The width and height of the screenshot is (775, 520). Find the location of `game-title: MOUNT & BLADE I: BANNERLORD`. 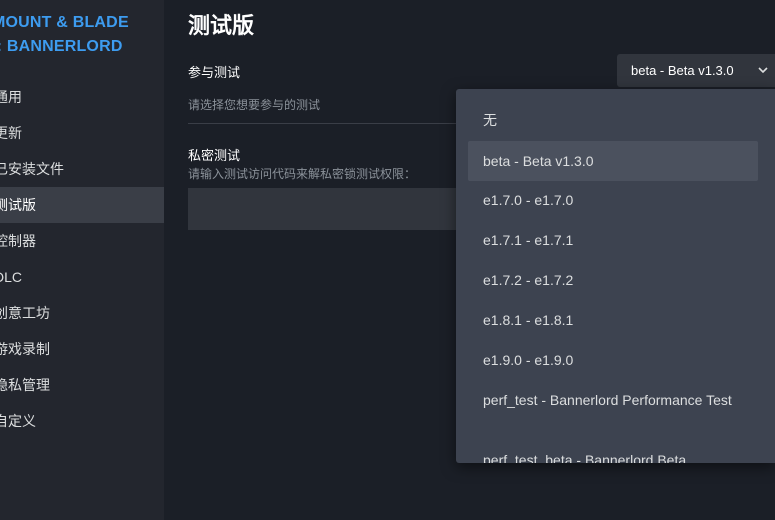

game-title: MOUNT & BLADE I: BANNERLORD is located at coordinates (86, 35).